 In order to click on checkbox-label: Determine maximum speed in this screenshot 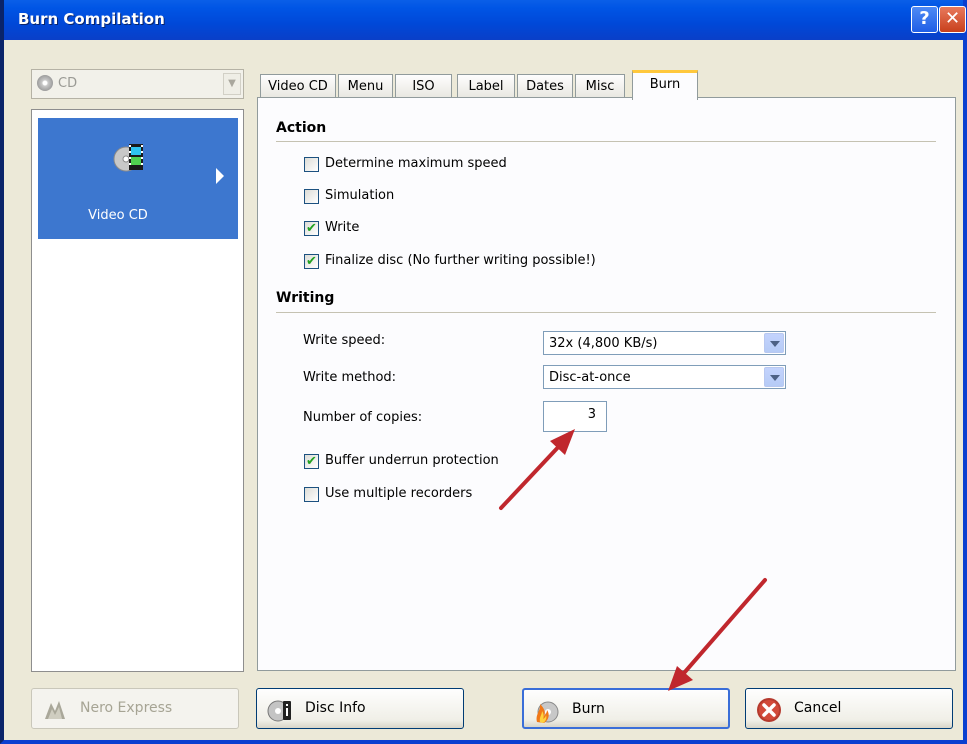, I will do `click(416, 163)`.